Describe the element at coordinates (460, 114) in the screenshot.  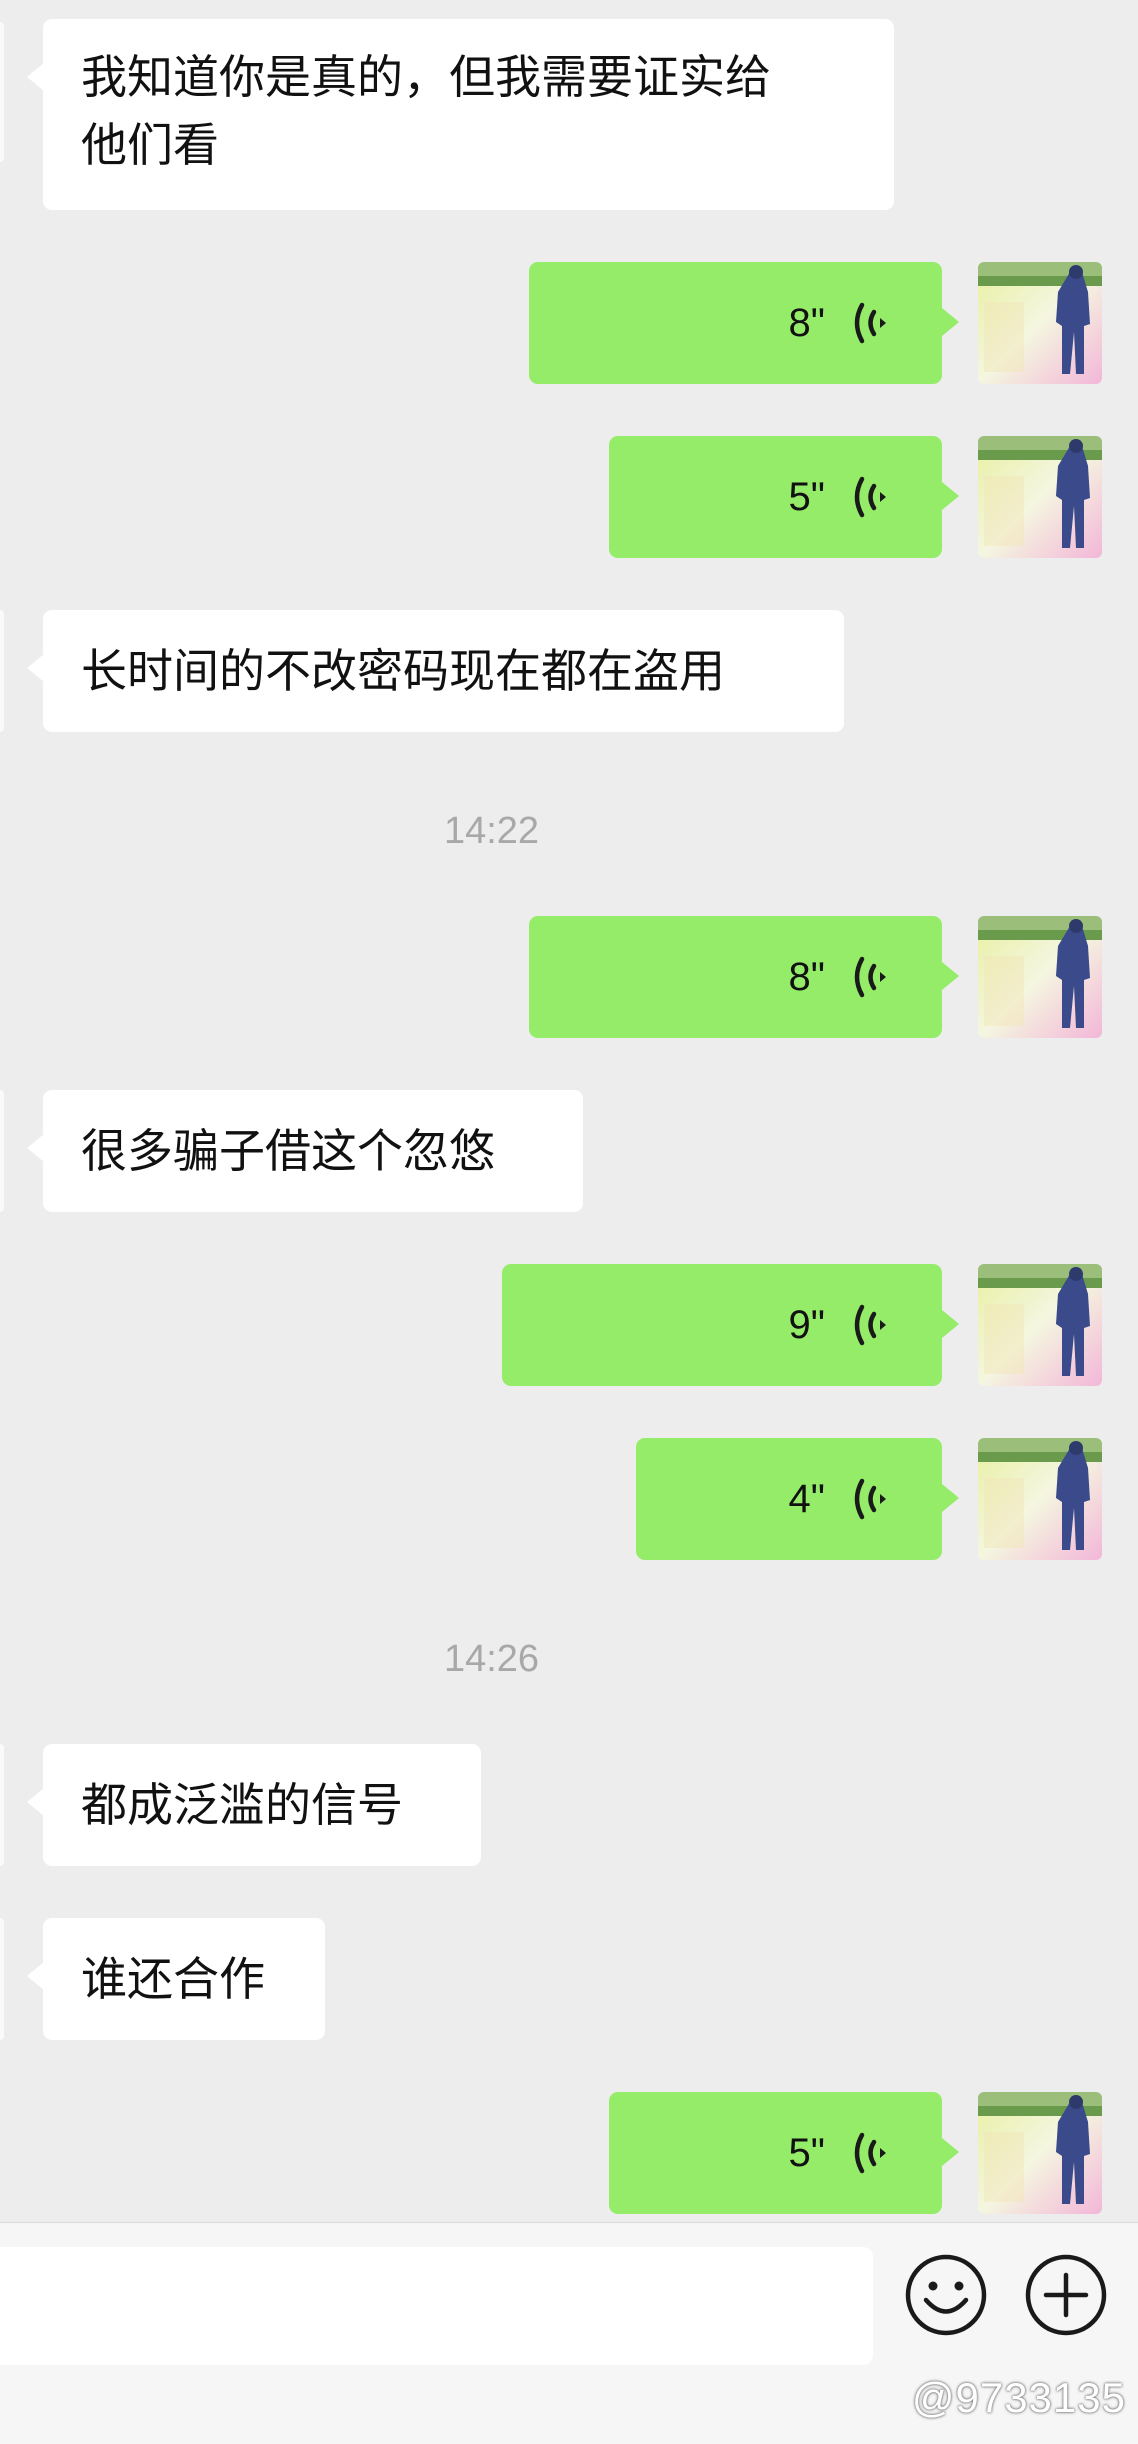
I see `incoming-message: 我知道你是真的，但我需要证实给 他们看` at that location.